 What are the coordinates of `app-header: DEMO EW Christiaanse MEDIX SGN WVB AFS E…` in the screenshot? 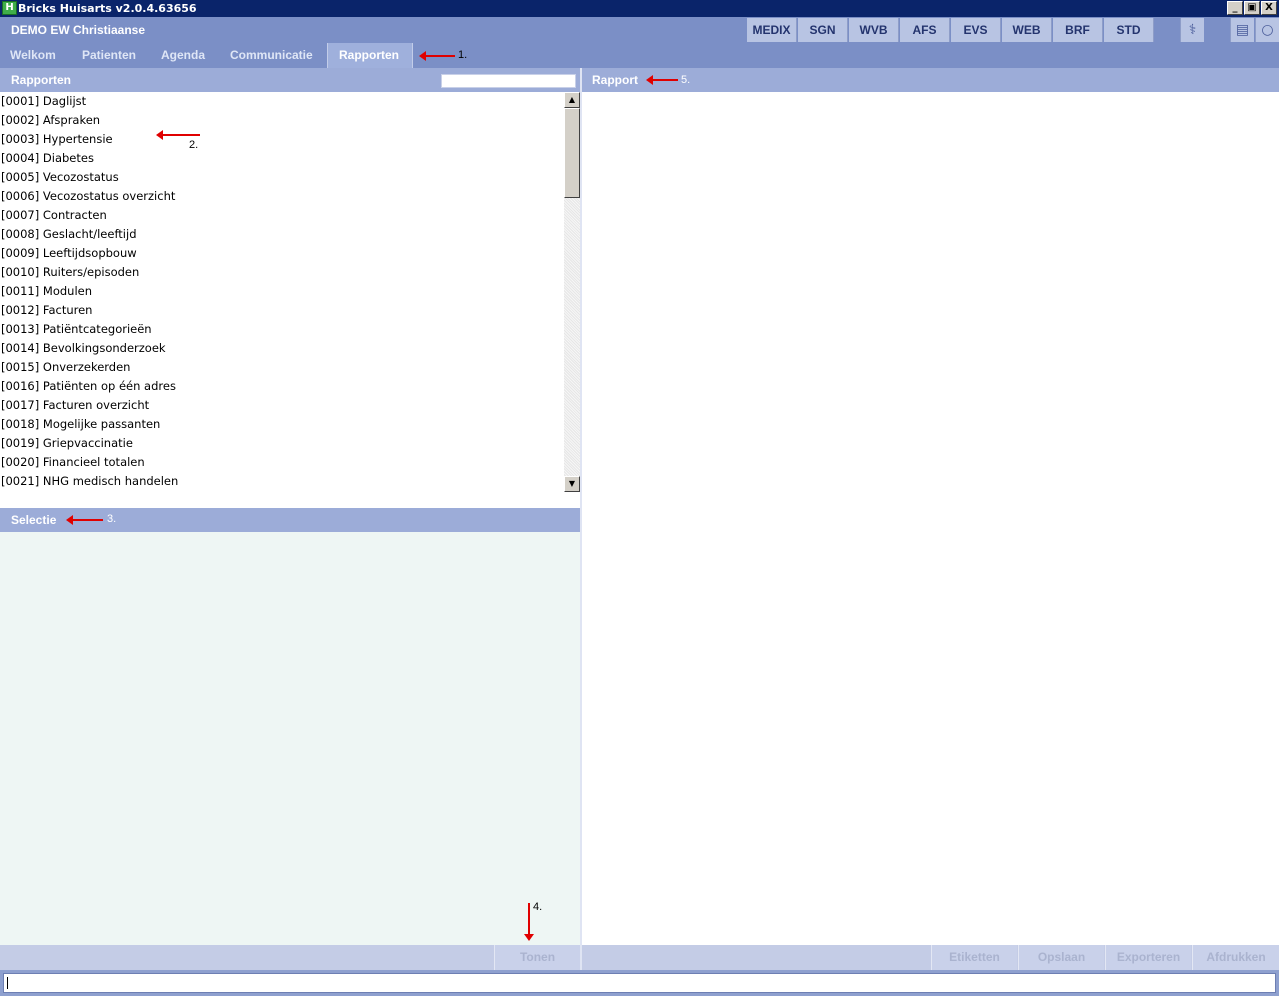 It's located at (639, 30).